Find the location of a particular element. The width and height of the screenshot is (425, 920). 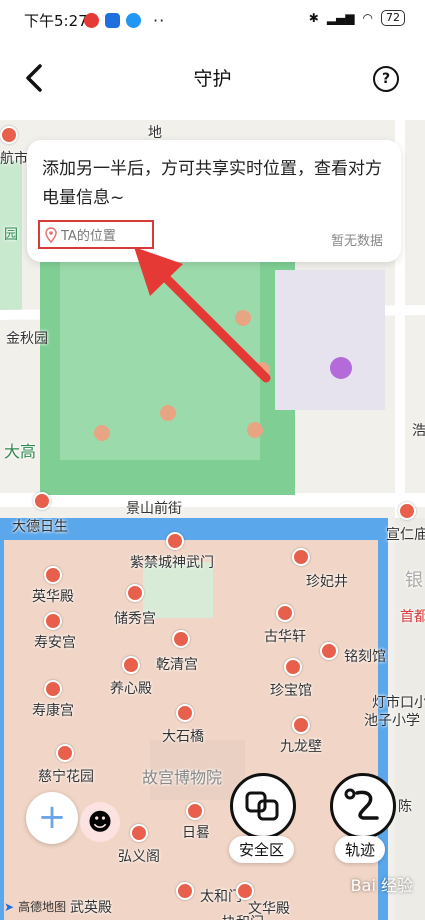

map-brand-label: 高德地图 is located at coordinates (42, 907).